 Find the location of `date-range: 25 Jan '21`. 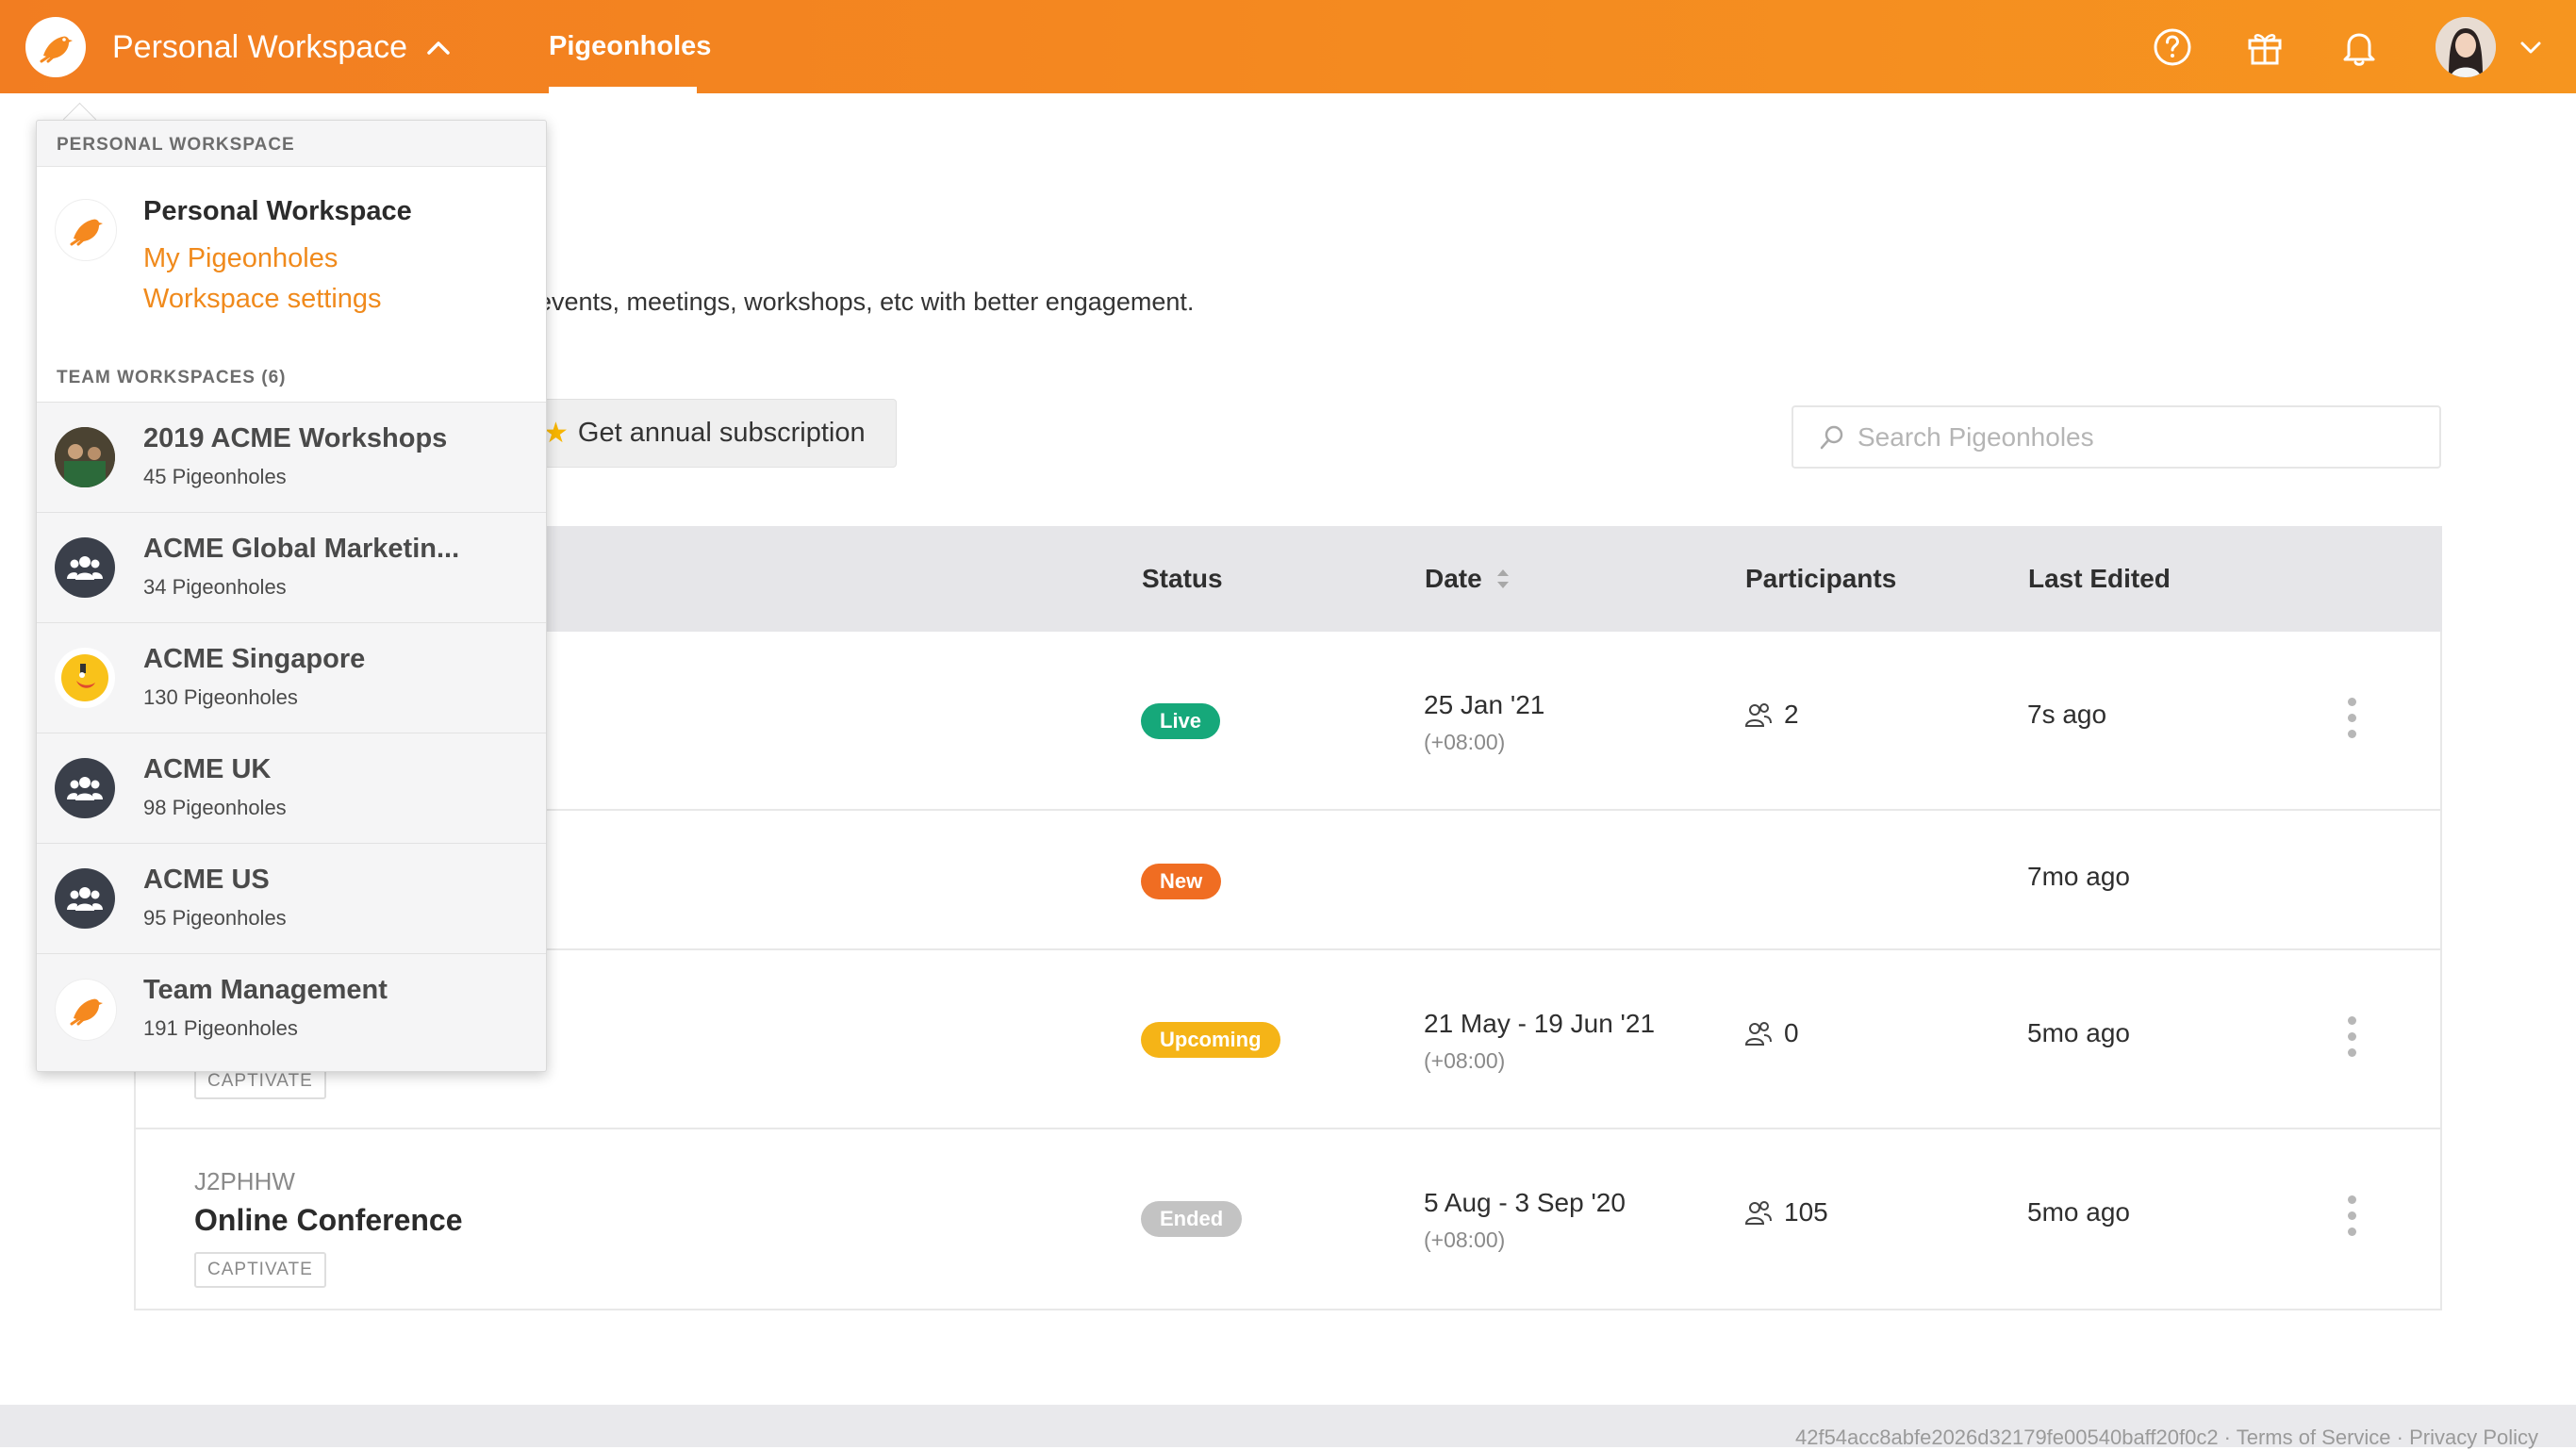

date-range: 25 Jan '21 is located at coordinates (1484, 704).